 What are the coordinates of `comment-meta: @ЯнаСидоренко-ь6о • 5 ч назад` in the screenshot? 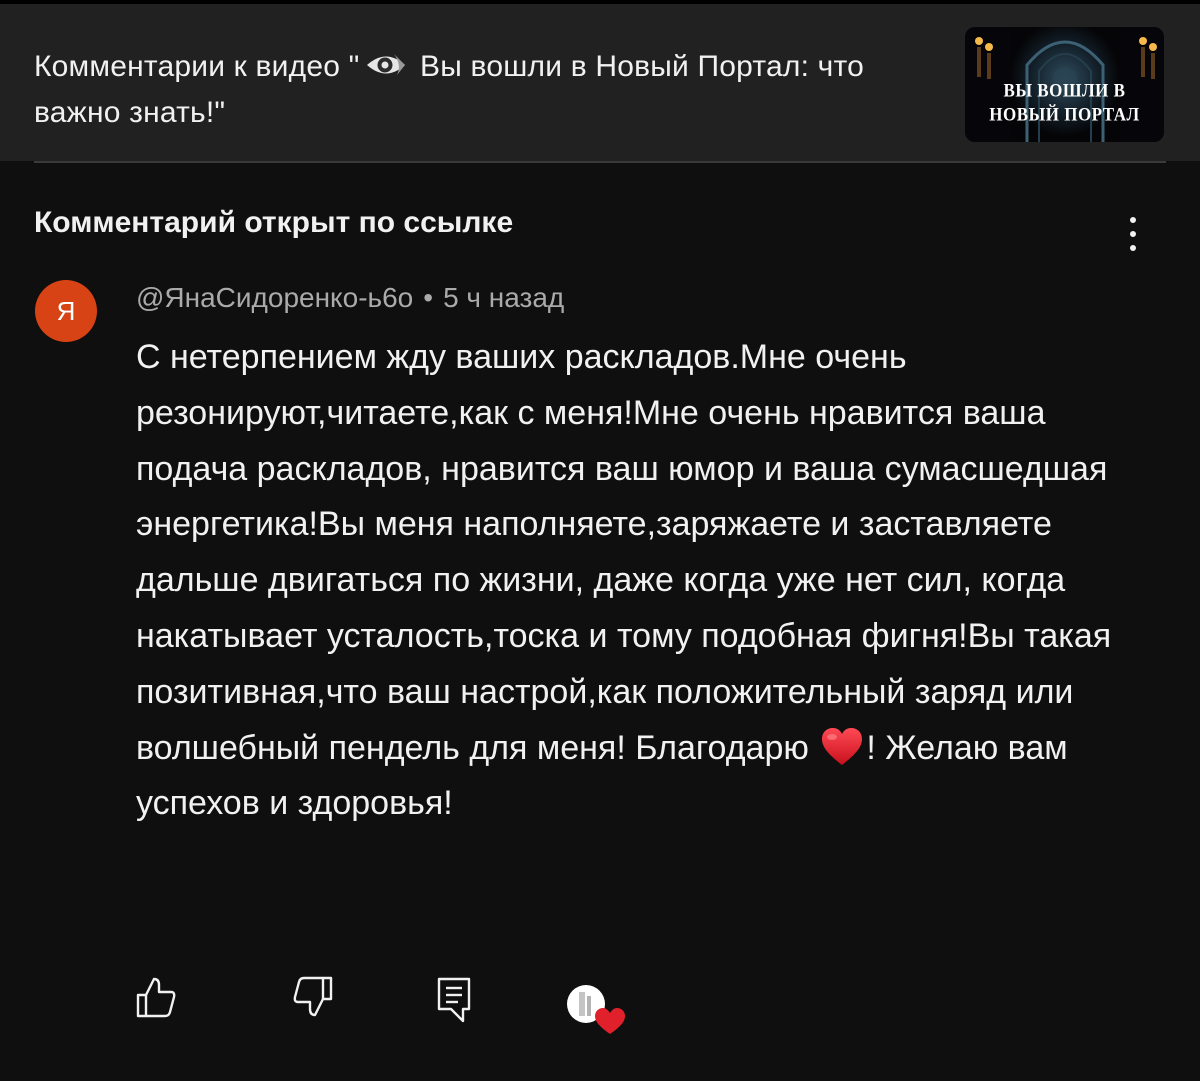 It's located at (350, 298).